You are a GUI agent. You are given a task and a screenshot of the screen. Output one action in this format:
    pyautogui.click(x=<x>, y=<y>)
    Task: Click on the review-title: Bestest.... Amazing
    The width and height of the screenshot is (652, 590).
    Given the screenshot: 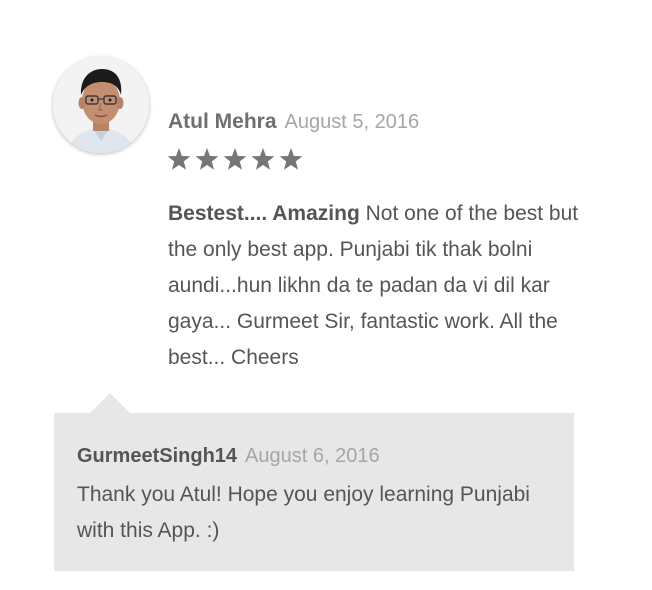 What is the action you would take?
    pyautogui.click(x=264, y=213)
    